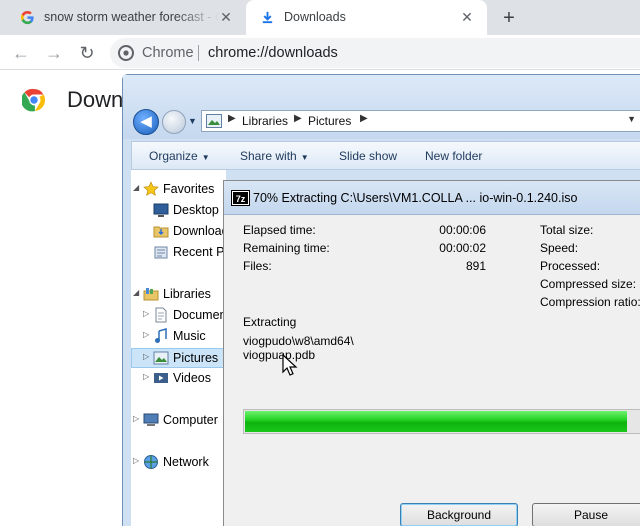  Describe the element at coordinates (54, 53) in the screenshot. I see `forward-arrow-icon: →` at that location.